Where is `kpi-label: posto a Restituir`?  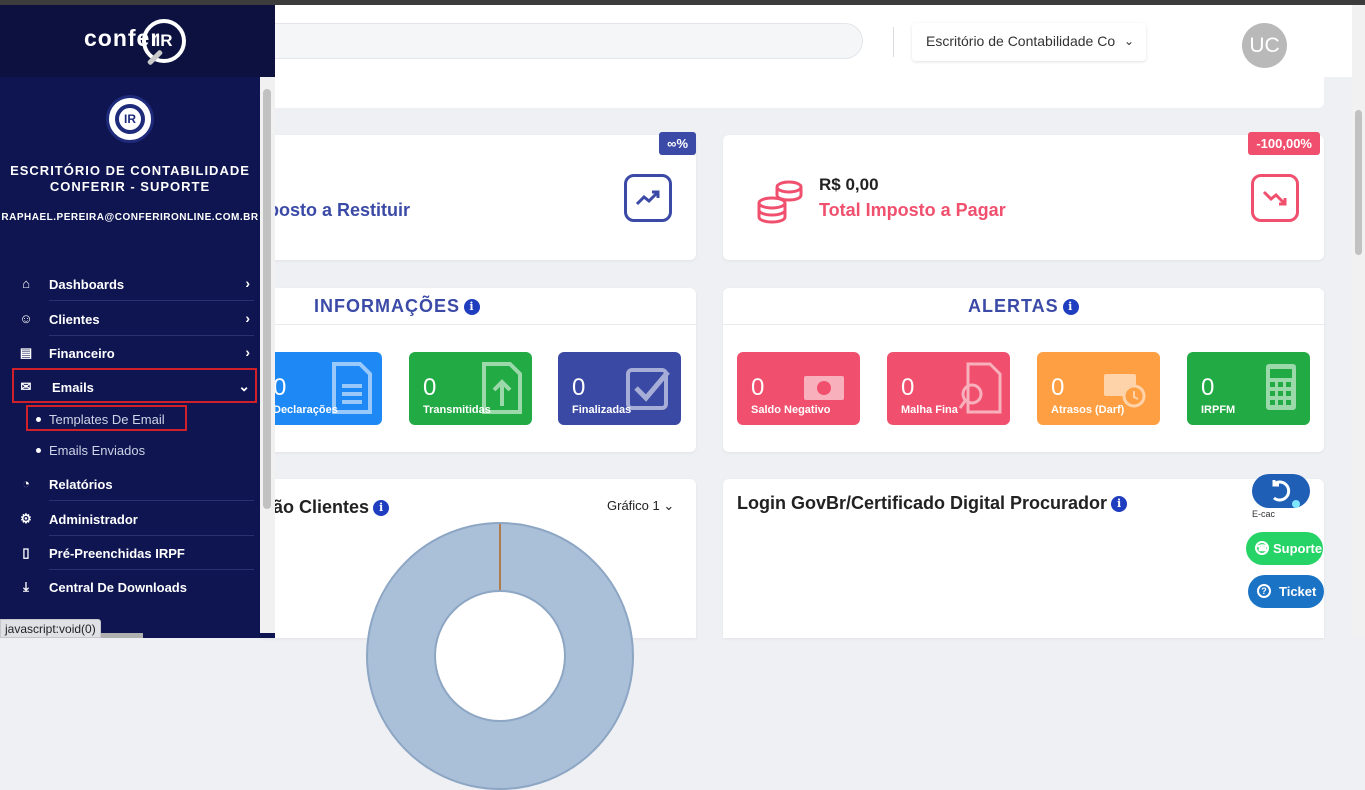 kpi-label: posto a Restituir is located at coordinates (339, 210).